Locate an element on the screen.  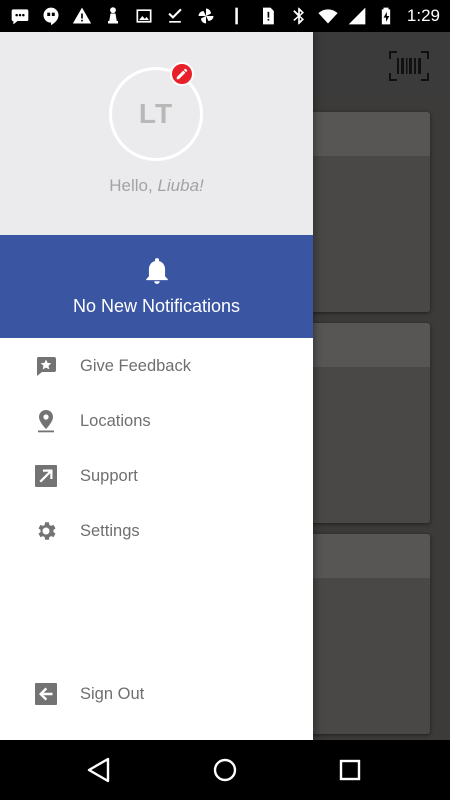
gear-icon is located at coordinates (46, 531).